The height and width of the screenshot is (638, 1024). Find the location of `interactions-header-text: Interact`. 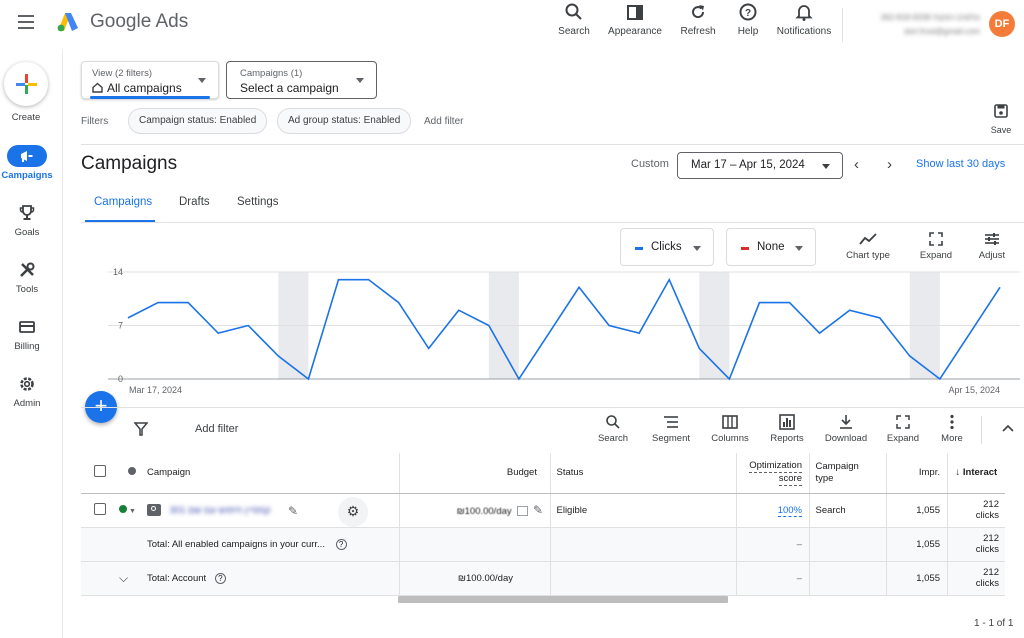

interactions-header-text: Interact is located at coordinates (980, 473).